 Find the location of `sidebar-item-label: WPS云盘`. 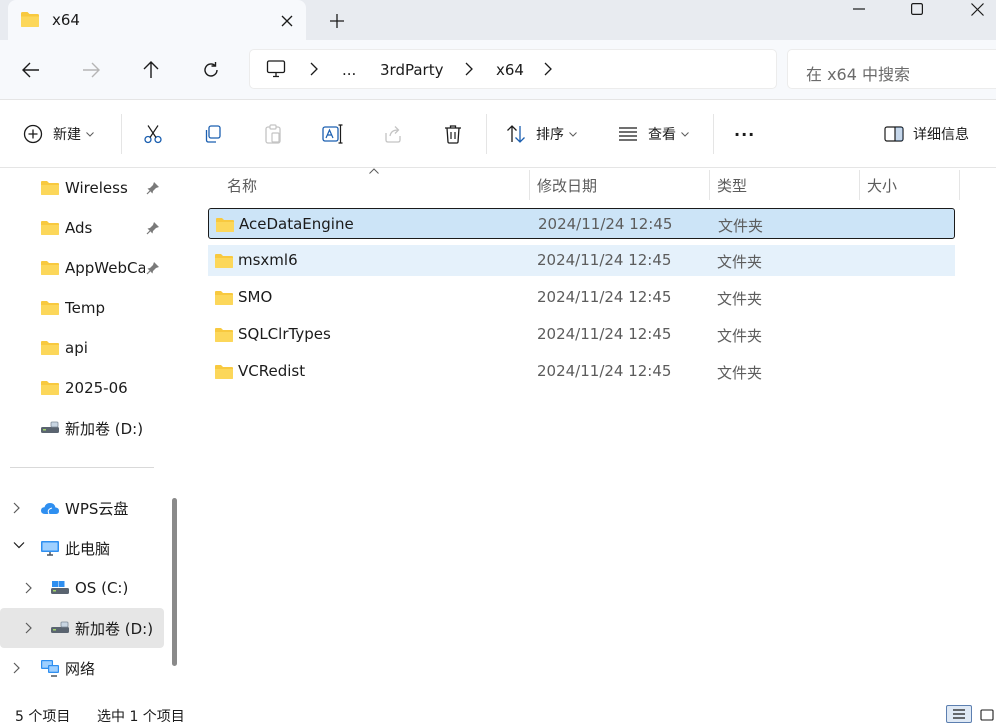

sidebar-item-label: WPS云盘 is located at coordinates (97, 508).